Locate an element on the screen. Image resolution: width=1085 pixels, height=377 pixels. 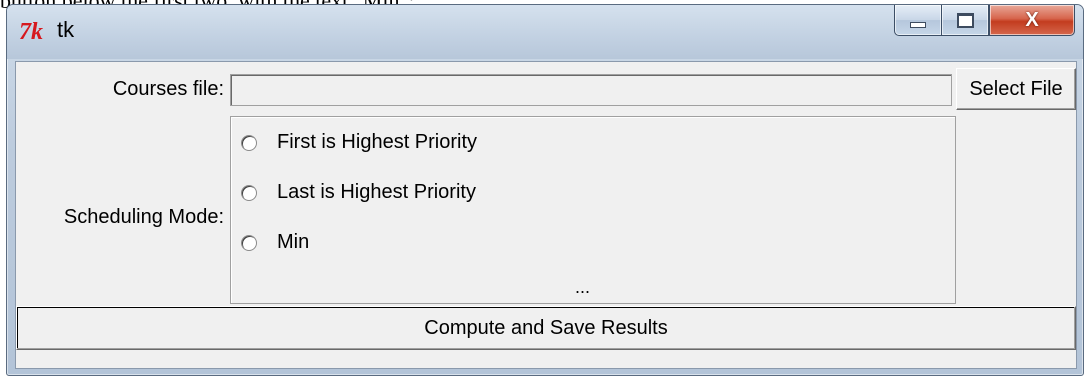
tk-feather-icon: 7k is located at coordinates (31, 32).